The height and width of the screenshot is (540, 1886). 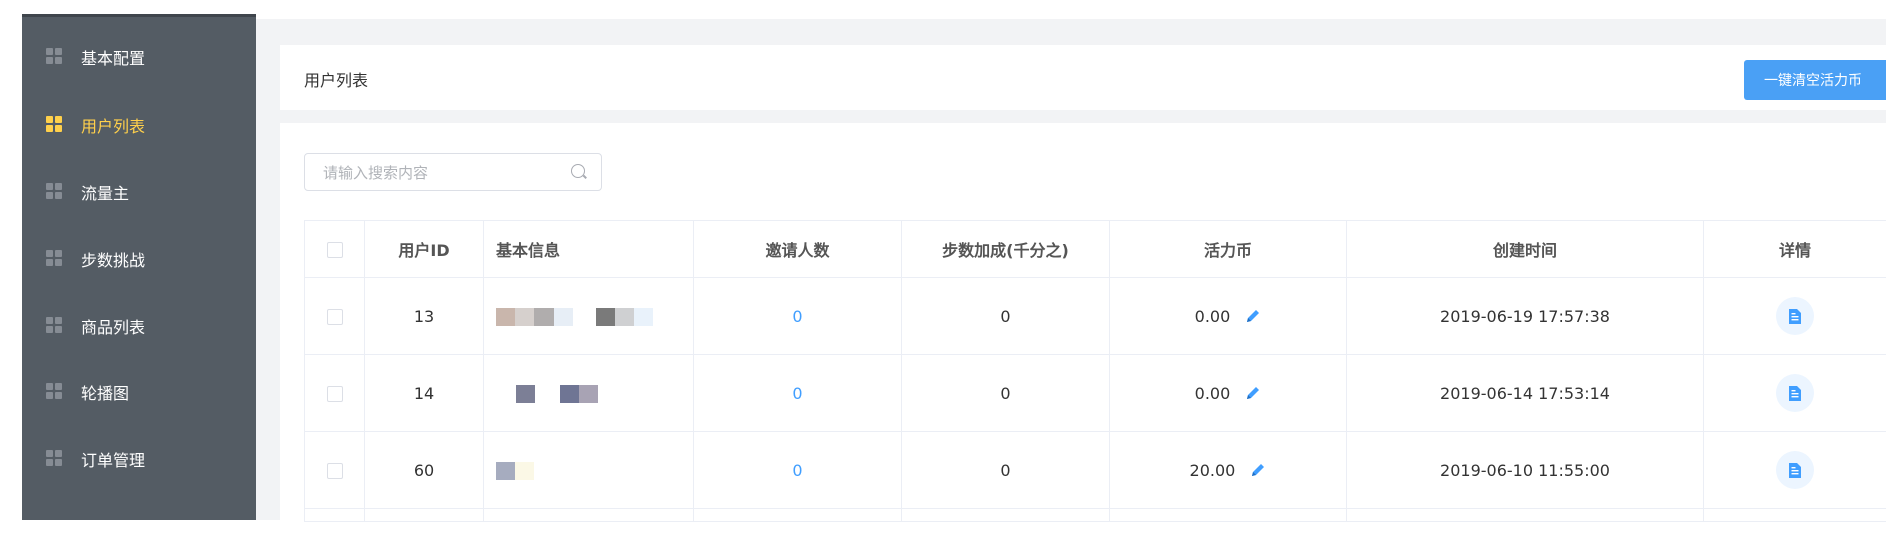 What do you see at coordinates (105, 393) in the screenshot?
I see `sidebar-item-label: 轮播图` at bounding box center [105, 393].